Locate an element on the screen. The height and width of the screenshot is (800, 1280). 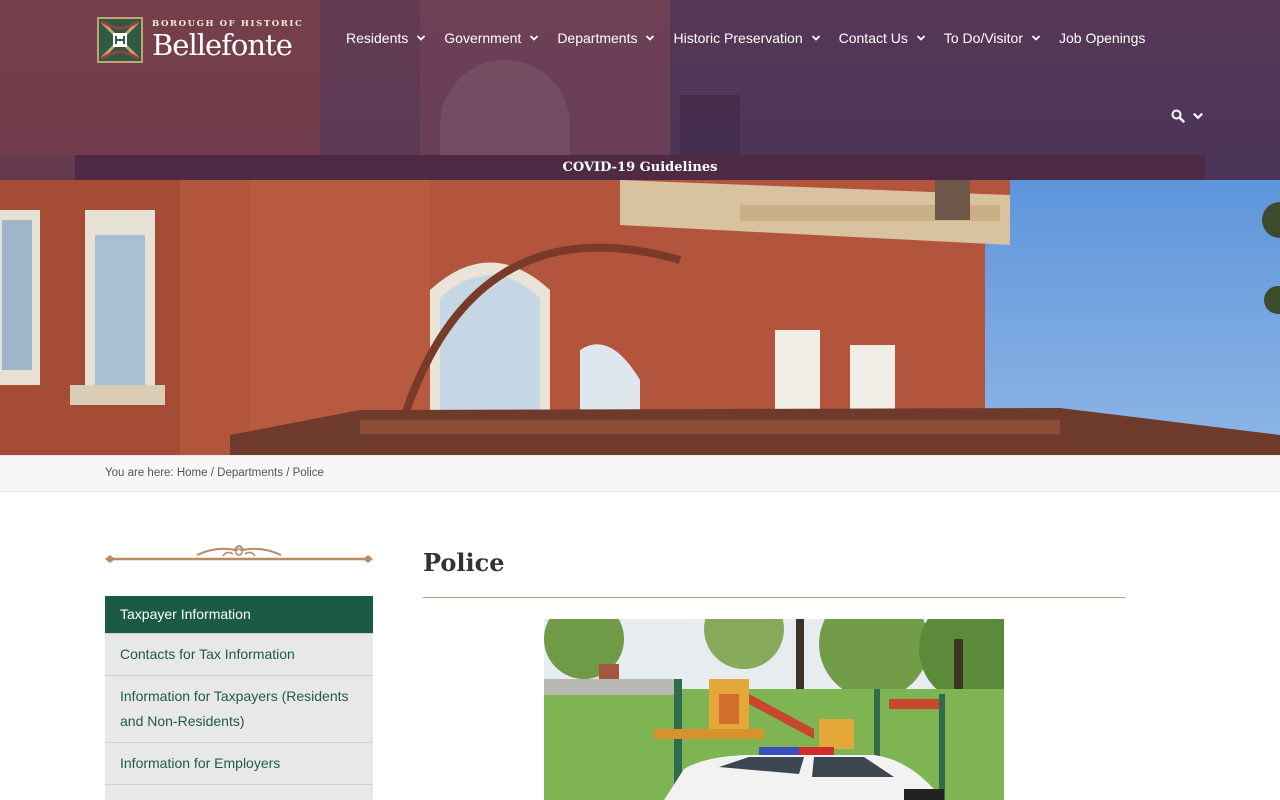
site-logo: BOROUGH OF HISTORIC Bellefonte is located at coordinates (203, 40).